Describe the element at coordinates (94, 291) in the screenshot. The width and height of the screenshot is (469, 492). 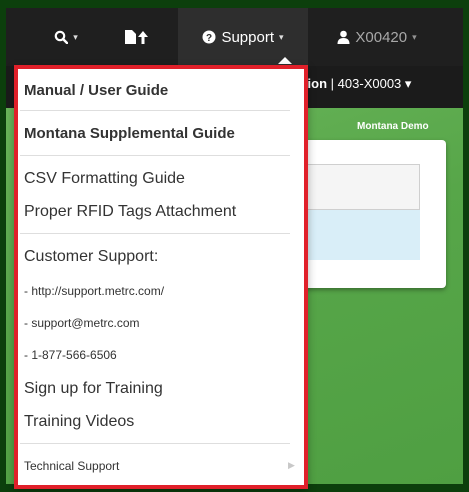
I see `menu-item-support-url: - http://support.metrc.com/` at that location.